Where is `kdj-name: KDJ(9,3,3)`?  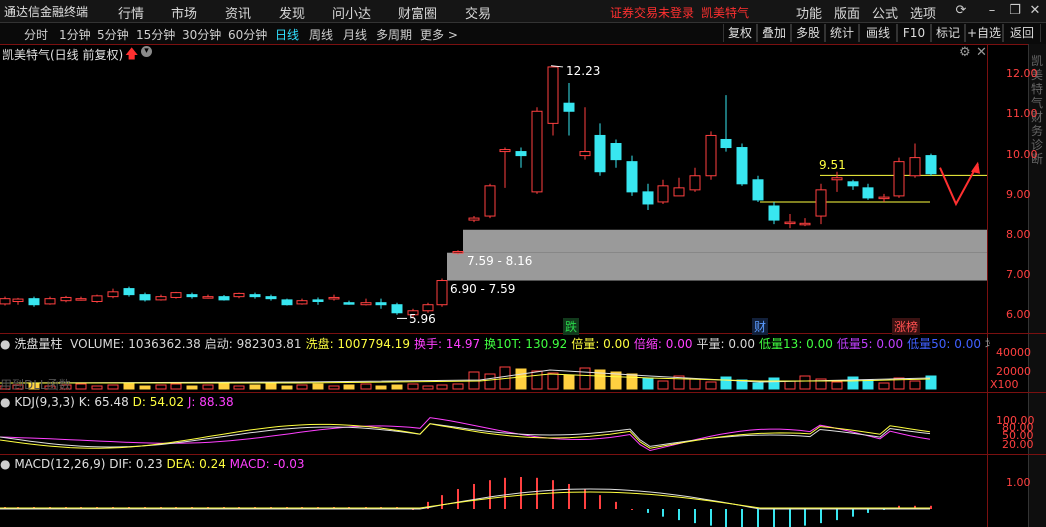
kdj-name: KDJ(9,3,3) is located at coordinates (44, 402).